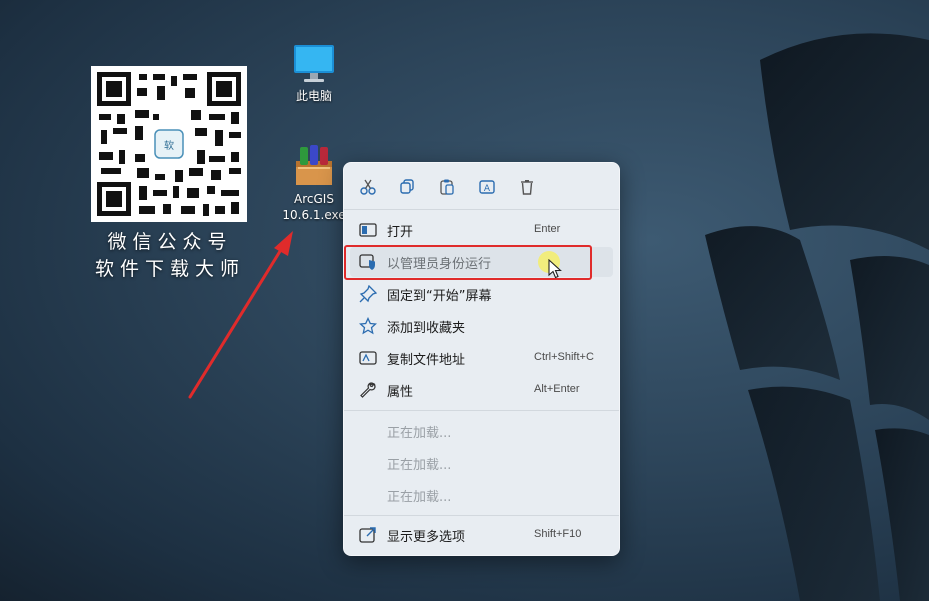 This screenshot has height=601, width=929. I want to click on rename-button: A, so click(487, 187).